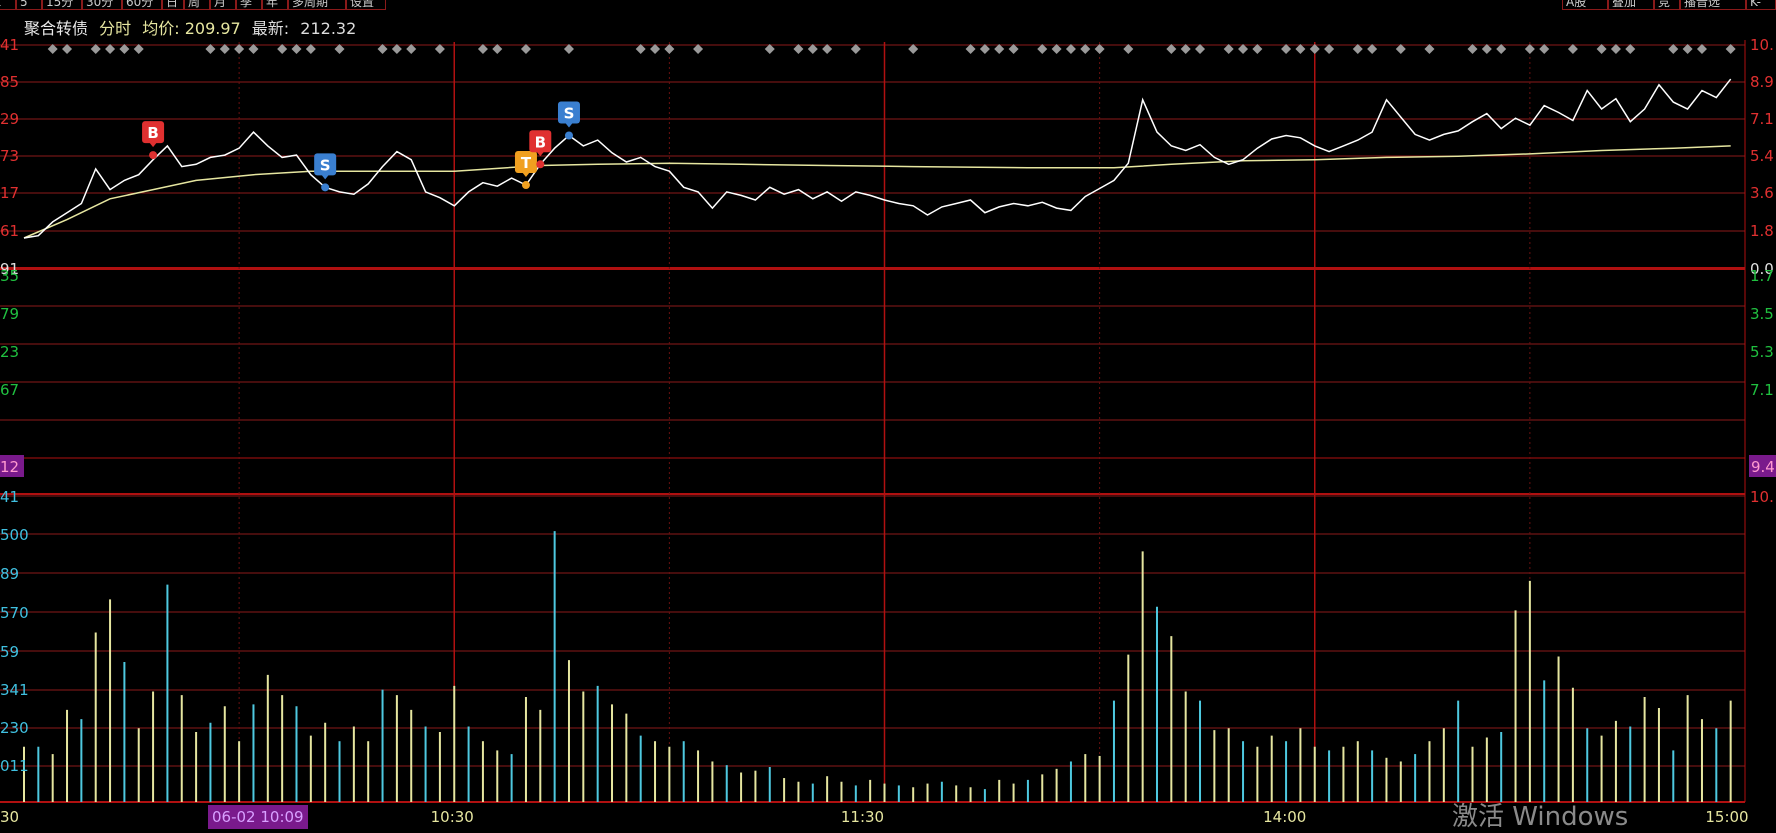 The image size is (1776, 833). Describe the element at coordinates (1762, 193) in the screenshot. I see `right-axis-label: 3.6` at that location.